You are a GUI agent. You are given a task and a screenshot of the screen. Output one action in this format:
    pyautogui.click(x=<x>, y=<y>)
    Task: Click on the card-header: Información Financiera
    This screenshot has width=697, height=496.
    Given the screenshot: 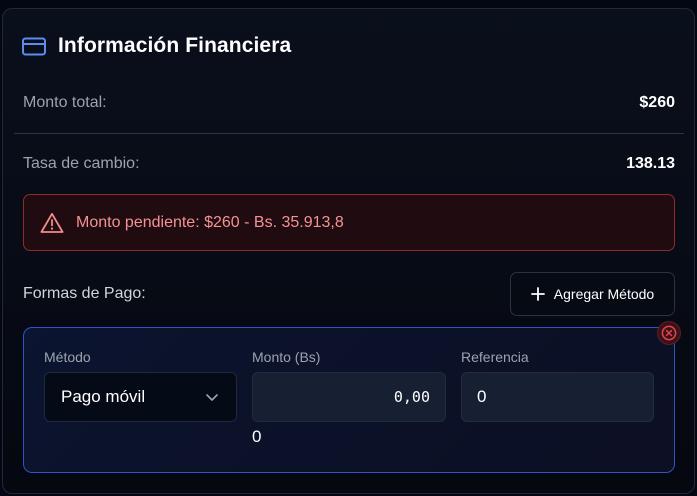 What is the action you would take?
    pyautogui.click(x=156, y=46)
    